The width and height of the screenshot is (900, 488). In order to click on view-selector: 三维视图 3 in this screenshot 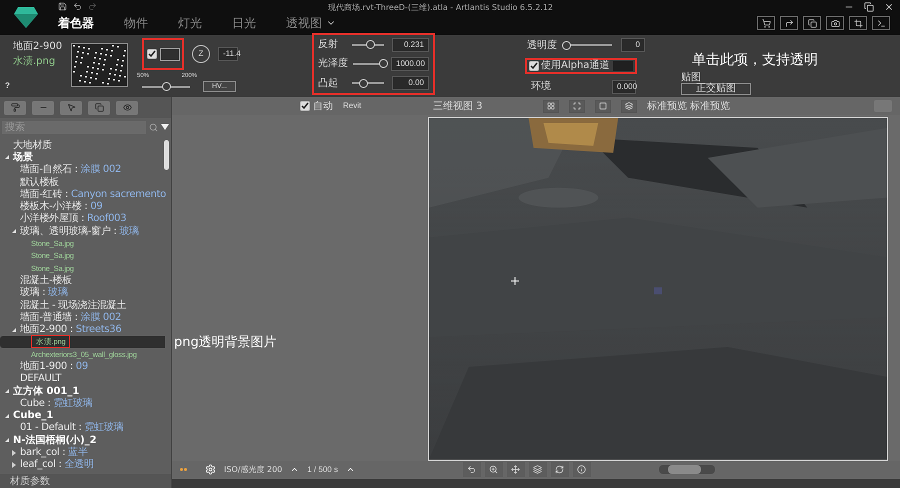, I will do `click(483, 106)`.